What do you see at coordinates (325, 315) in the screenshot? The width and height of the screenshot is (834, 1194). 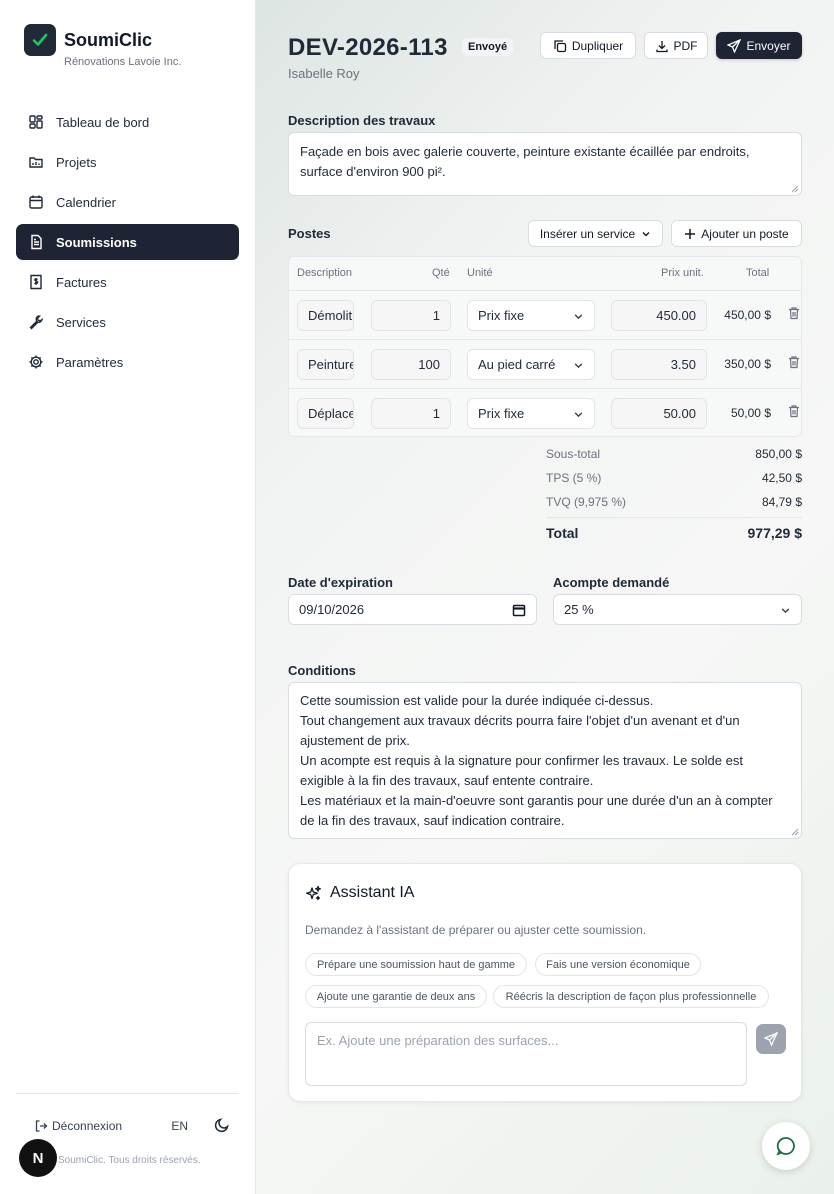 I see `item-description-input: Démolition` at bounding box center [325, 315].